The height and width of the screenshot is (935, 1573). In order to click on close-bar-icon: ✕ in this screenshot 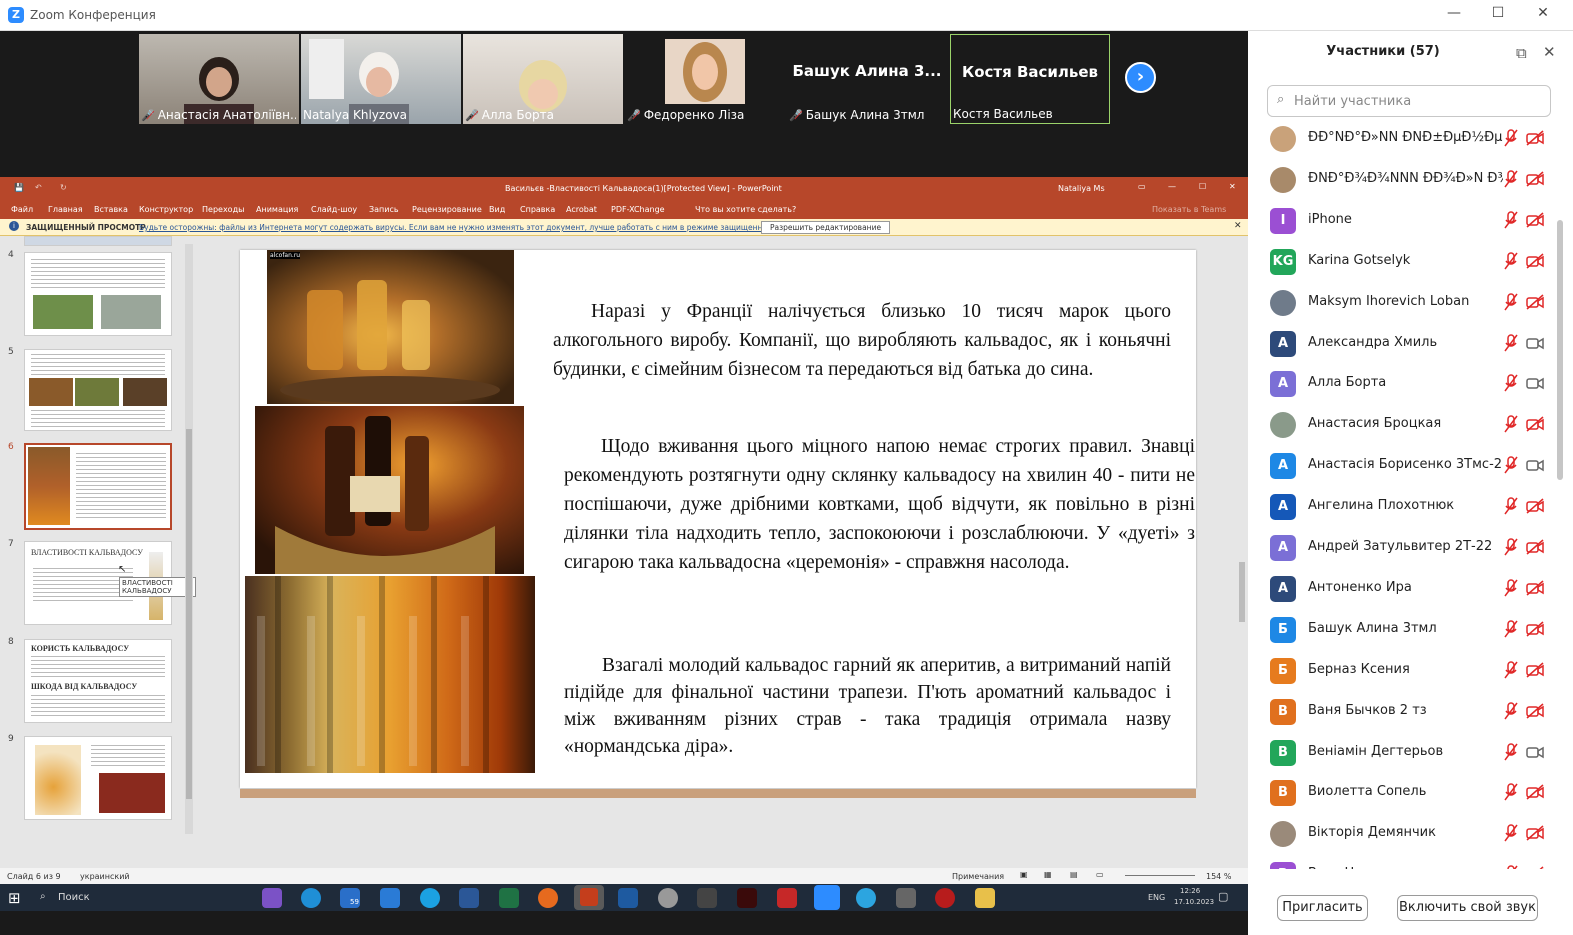, I will do `click(1238, 226)`.